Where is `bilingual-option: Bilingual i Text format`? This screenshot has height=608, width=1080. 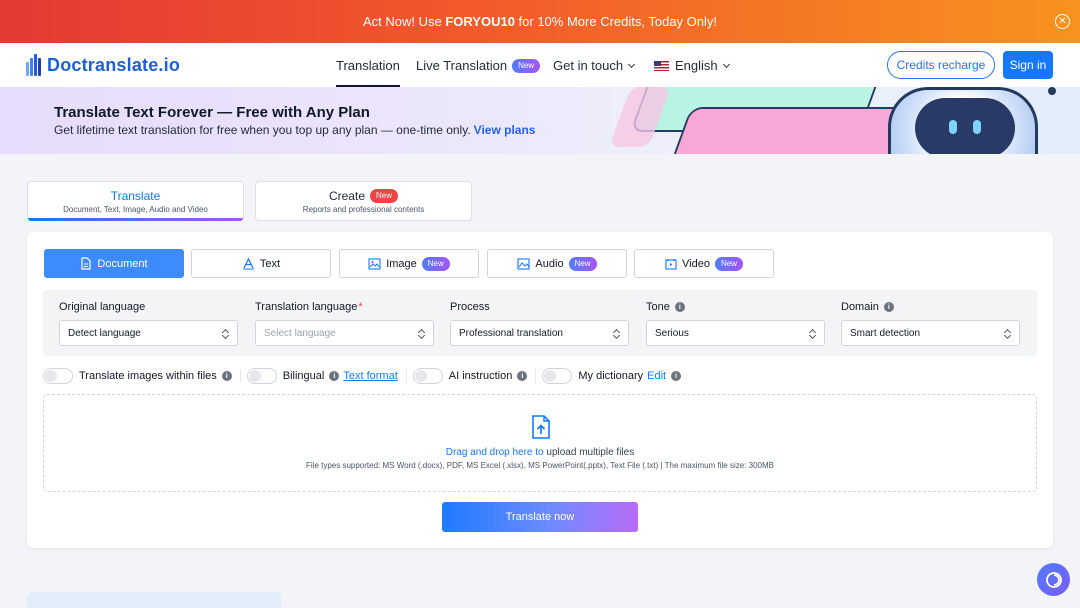
bilingual-option: Bilingual i Text format is located at coordinates (322, 376).